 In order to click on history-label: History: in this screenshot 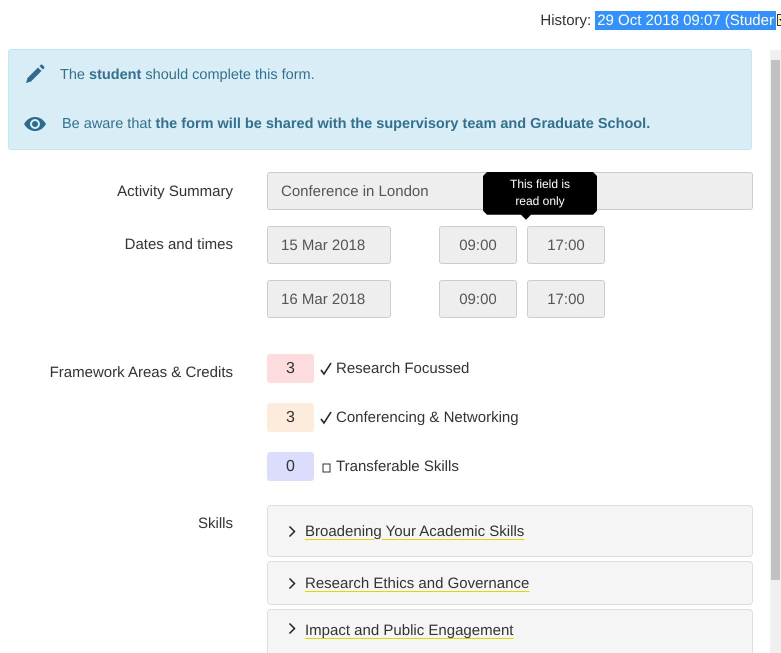, I will do `click(566, 20)`.